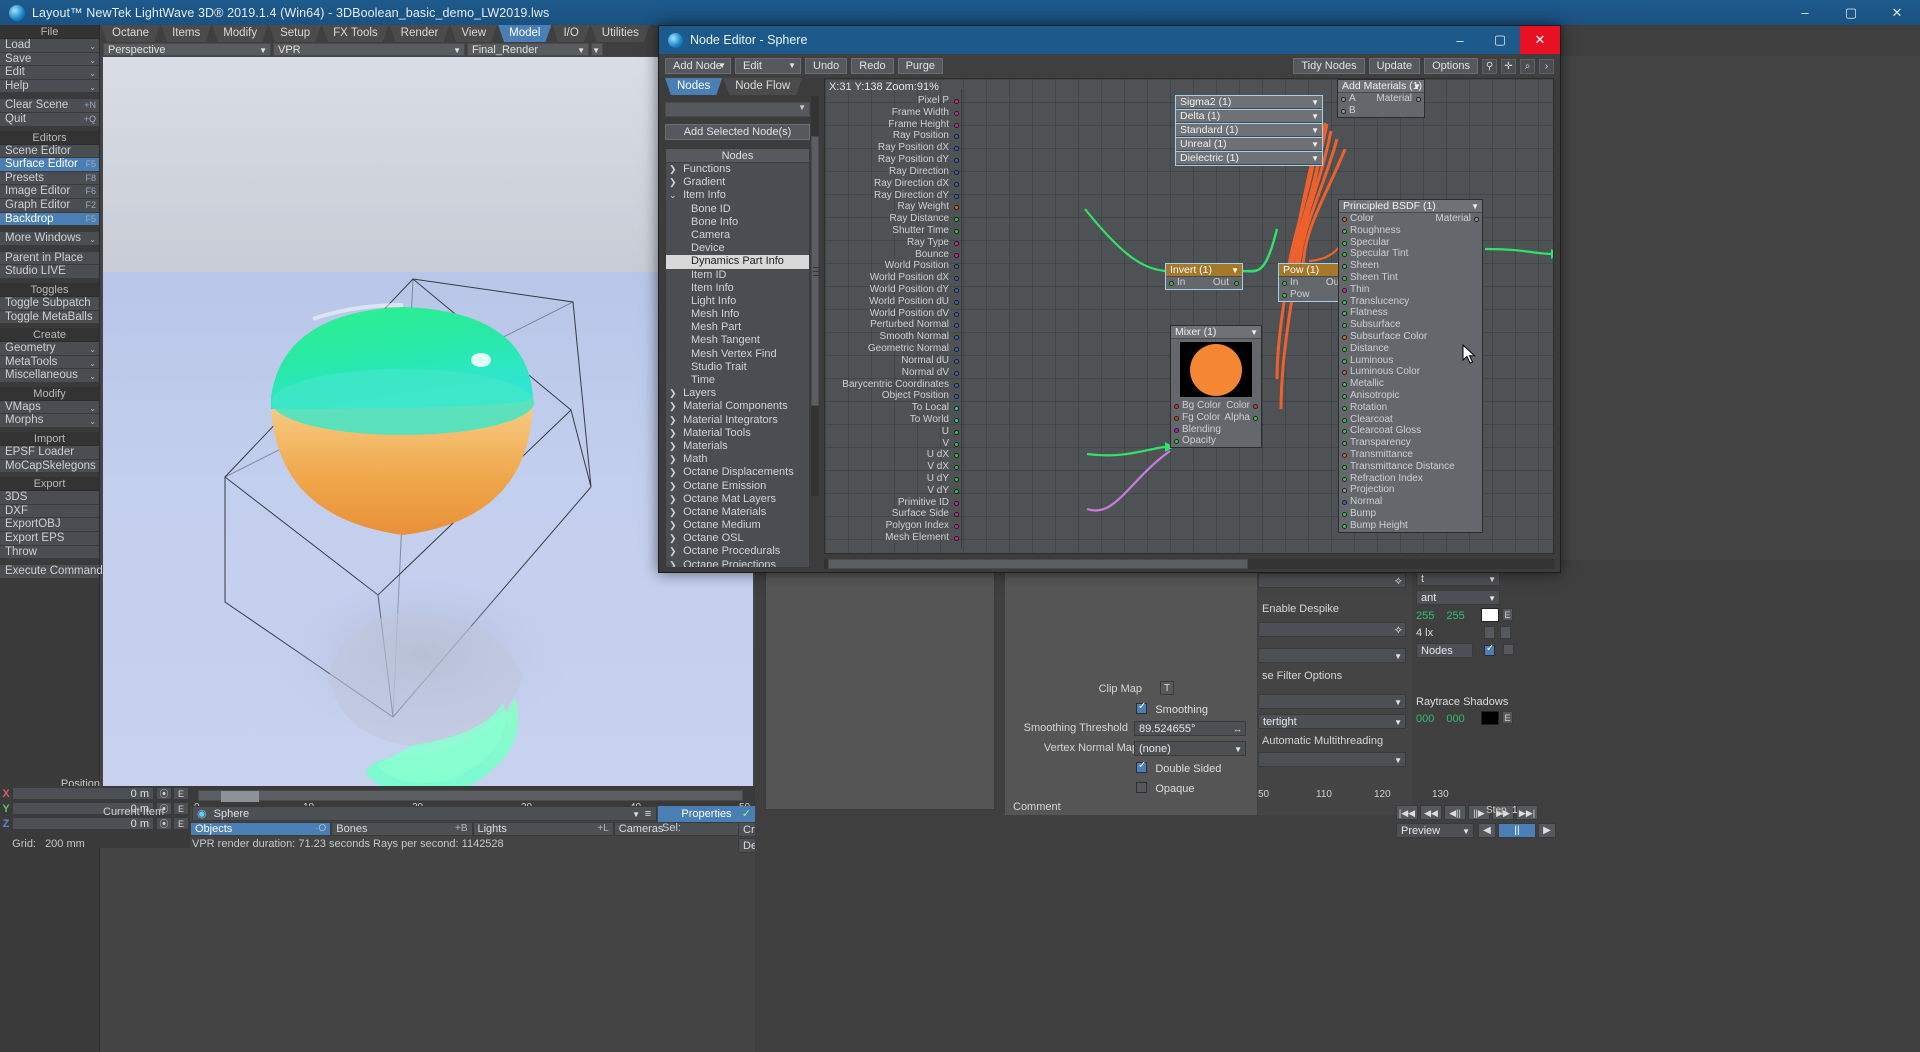 The image size is (1920, 1052). I want to click on bsdf-input-thin: Thin, so click(1410, 290).